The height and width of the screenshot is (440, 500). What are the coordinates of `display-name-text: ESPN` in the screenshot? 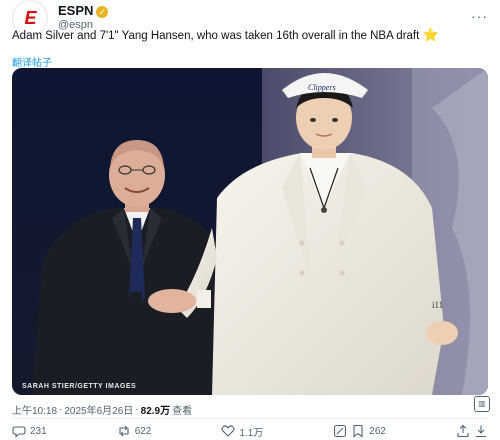 It's located at (76, 11).